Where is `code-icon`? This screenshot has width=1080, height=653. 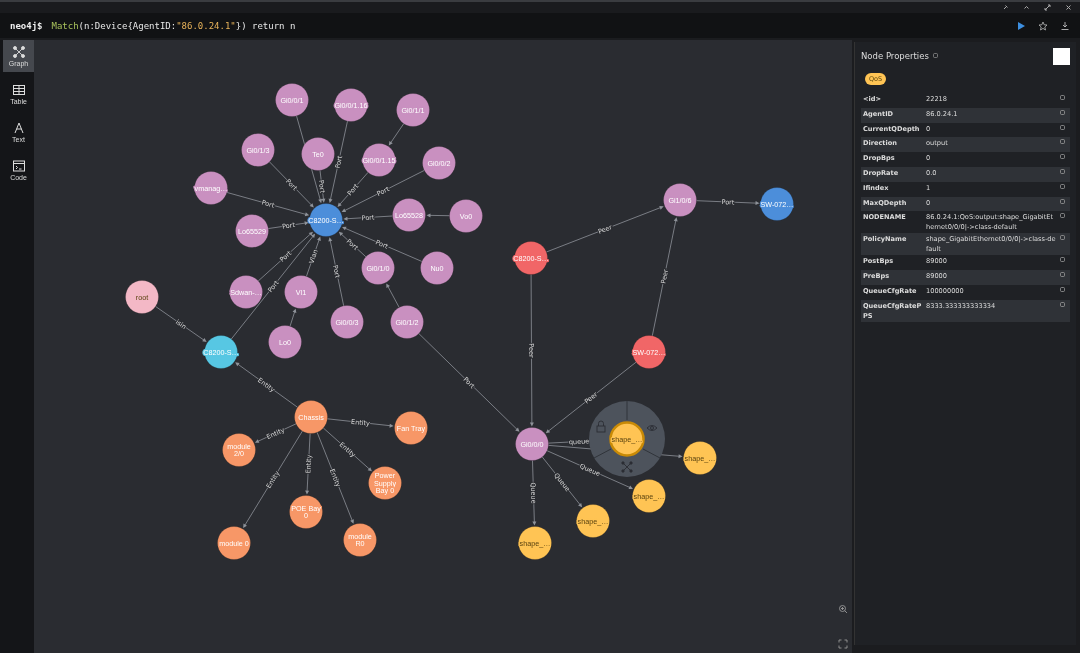 code-icon is located at coordinates (18, 166).